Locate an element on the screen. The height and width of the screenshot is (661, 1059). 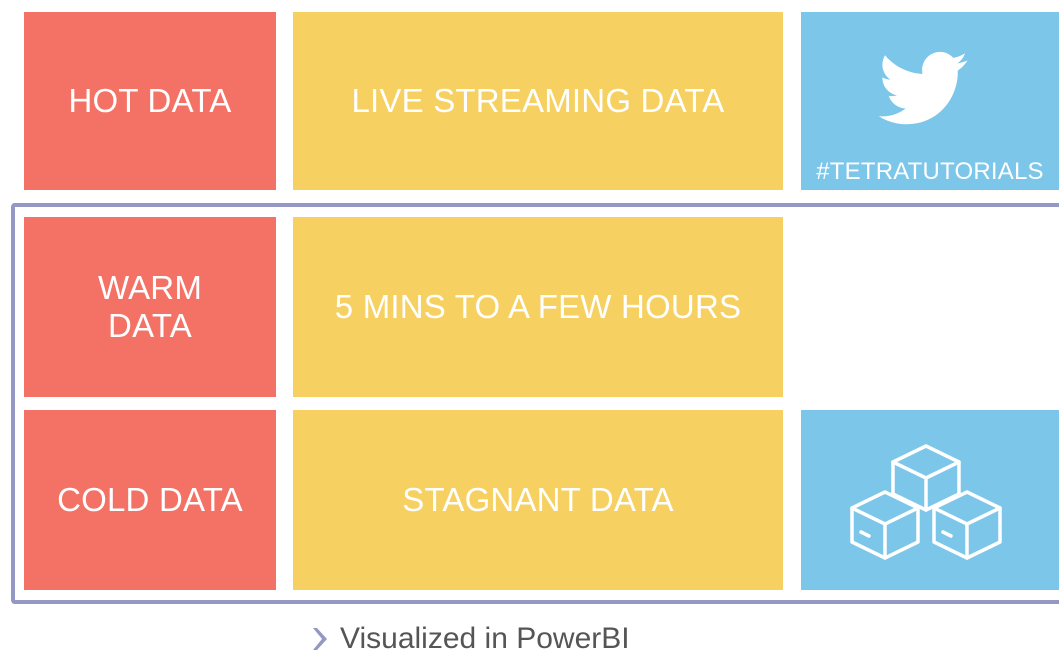
twitter-bird-icon is located at coordinates (923, 88).